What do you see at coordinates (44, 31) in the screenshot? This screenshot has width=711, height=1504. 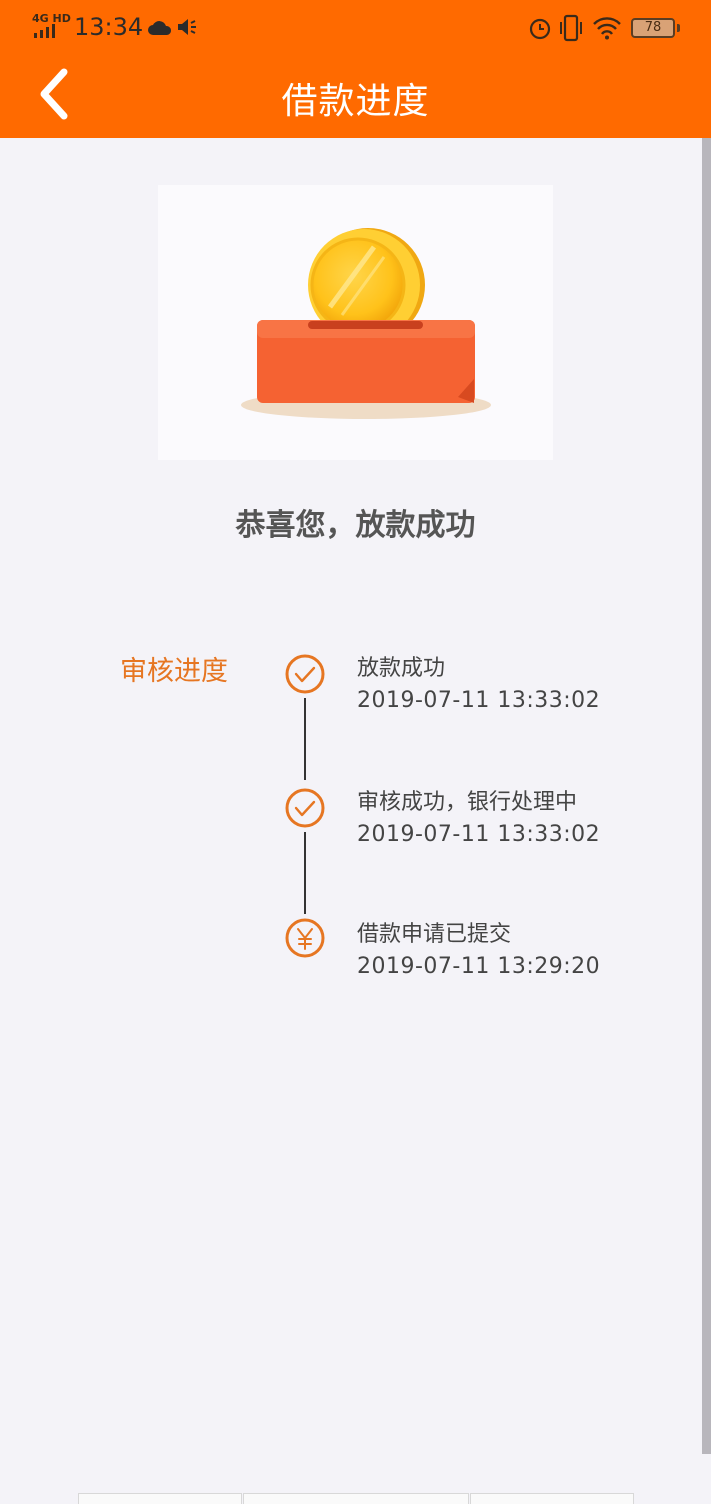 I see `signal-icon` at bounding box center [44, 31].